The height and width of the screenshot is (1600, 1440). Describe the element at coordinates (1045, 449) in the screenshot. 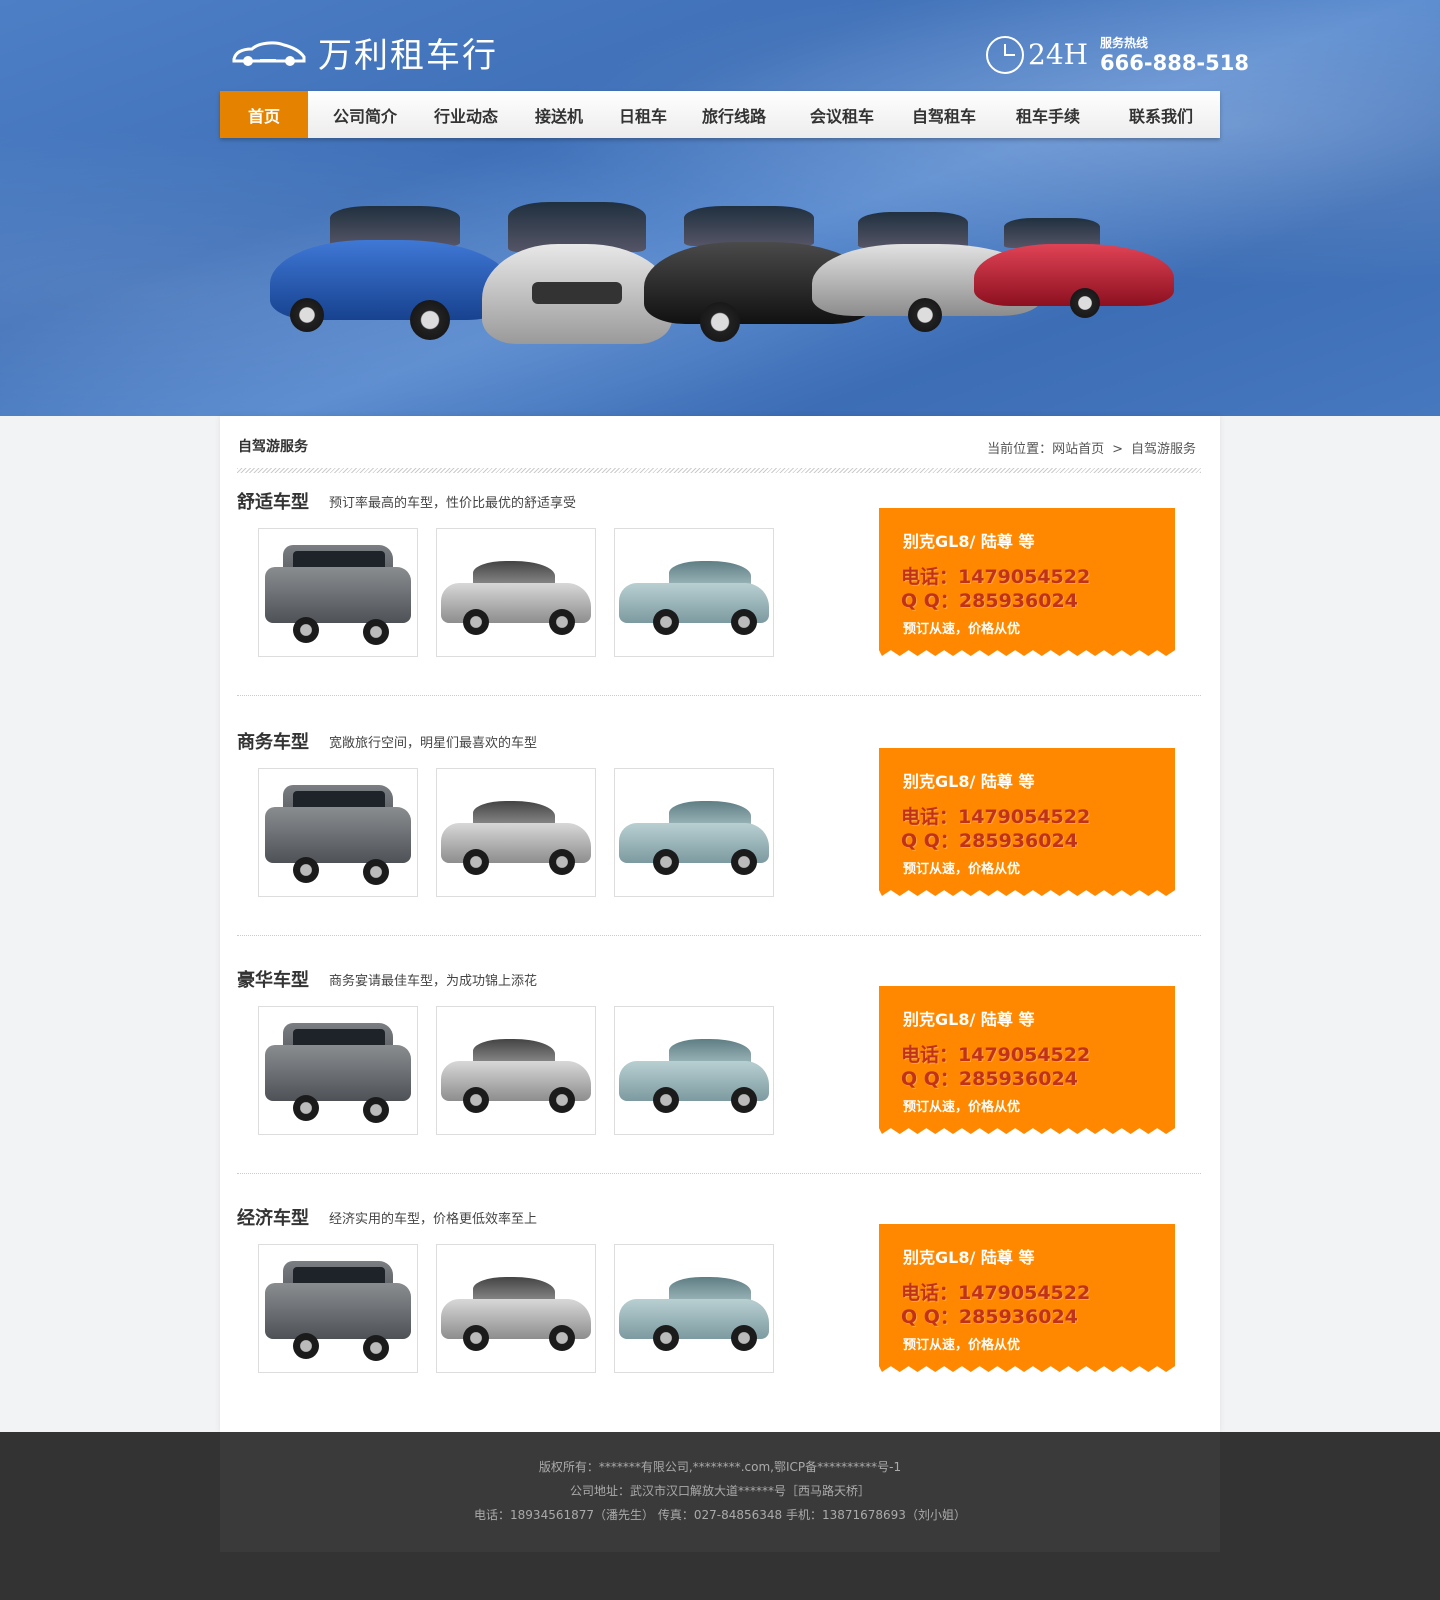

I see `breadcrumb-home: 当前位置：网站首页` at that location.